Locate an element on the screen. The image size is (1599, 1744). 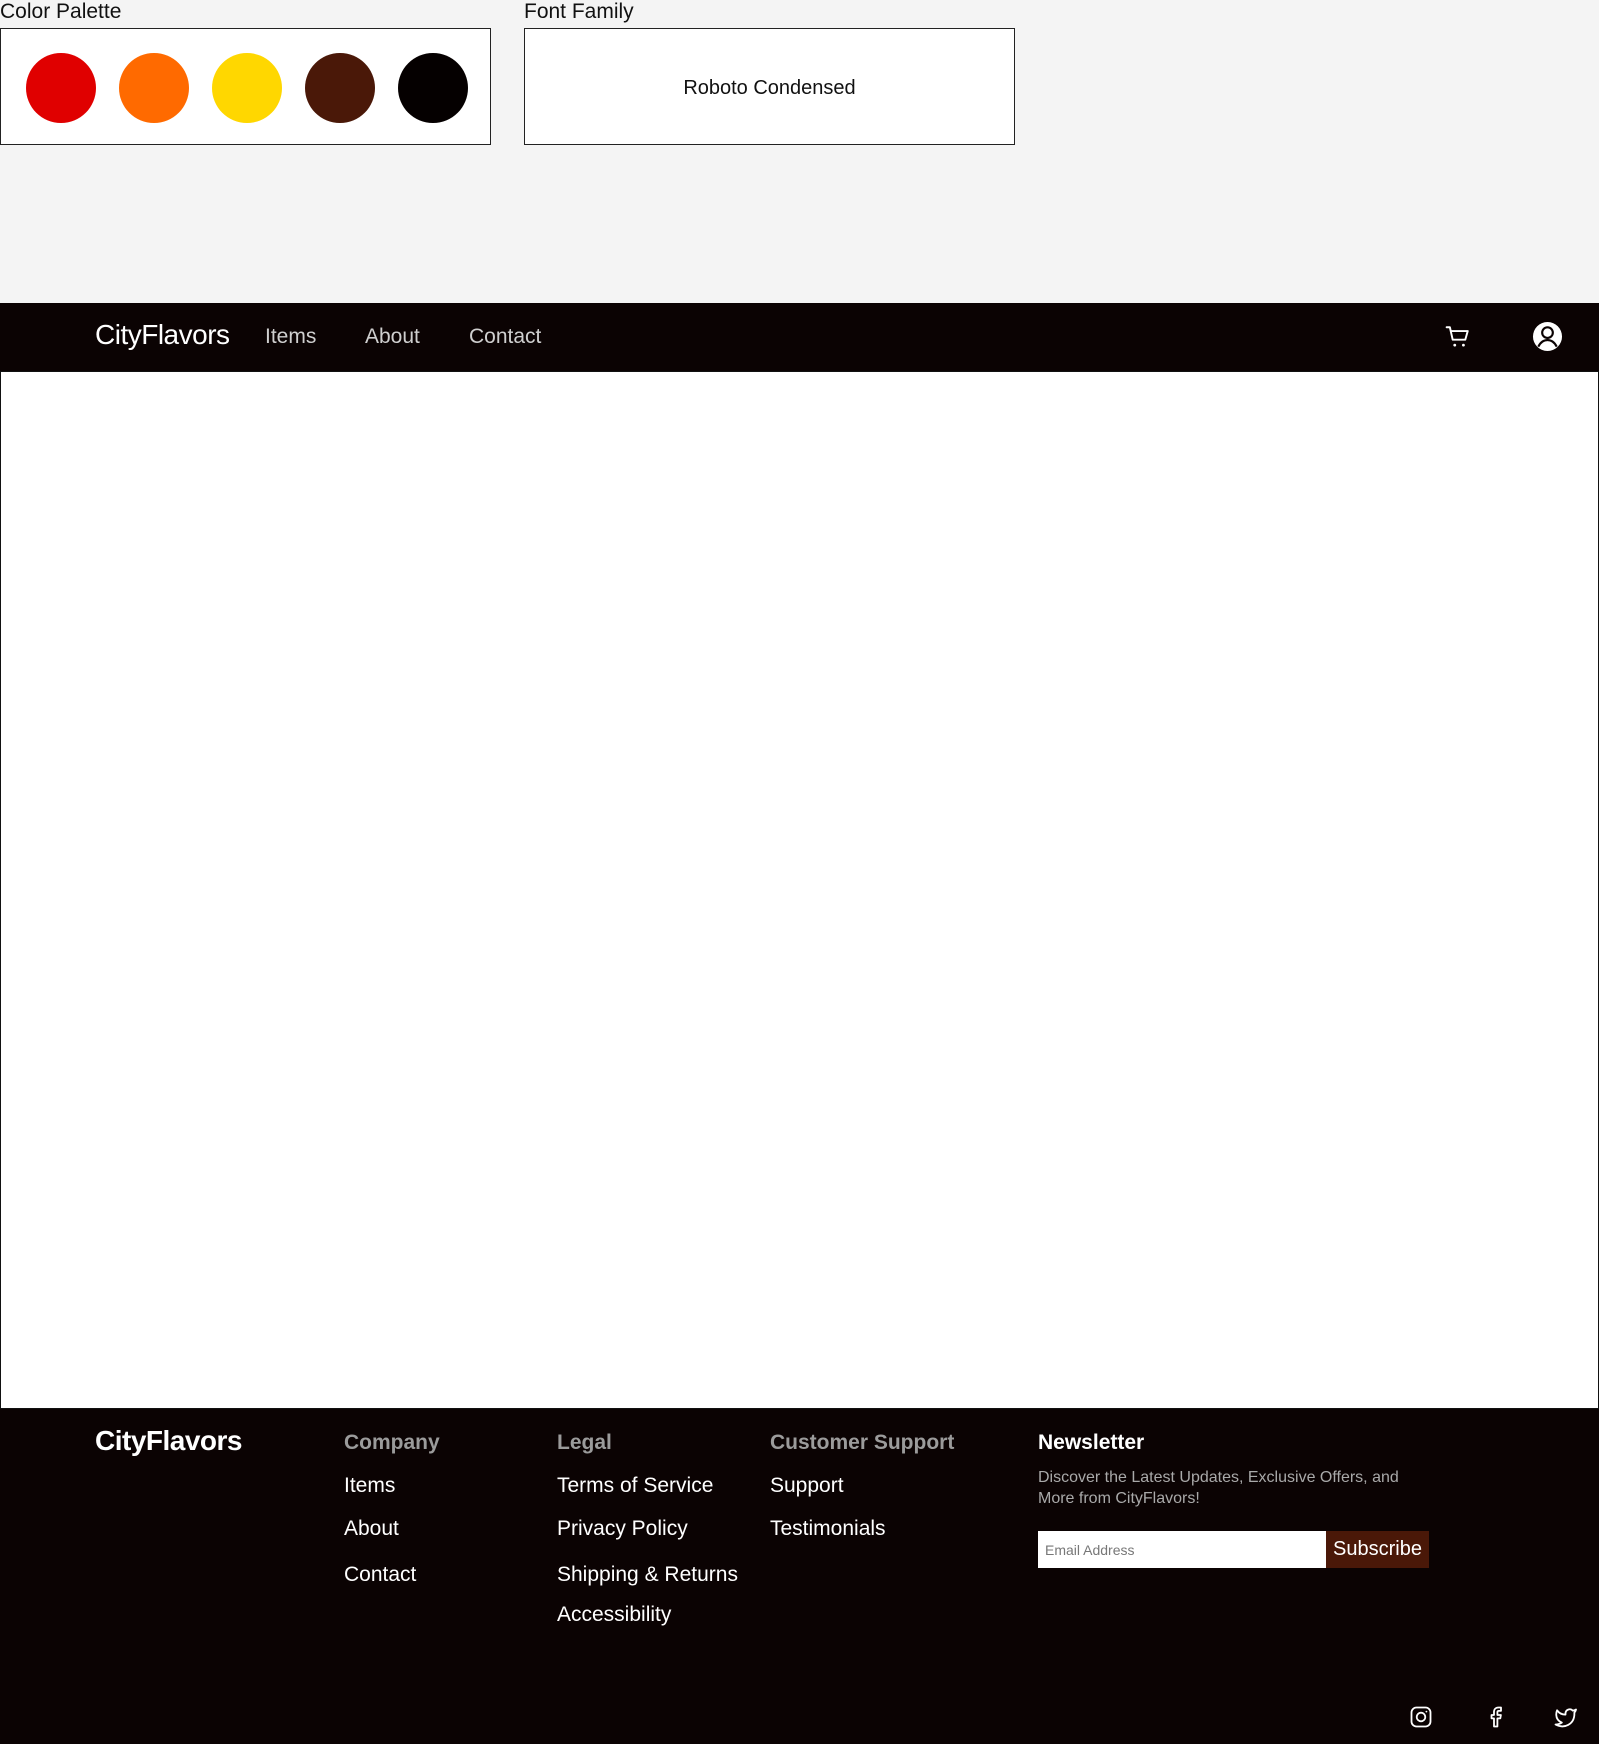
color-palette-label: Color Palette is located at coordinates (61, 11).